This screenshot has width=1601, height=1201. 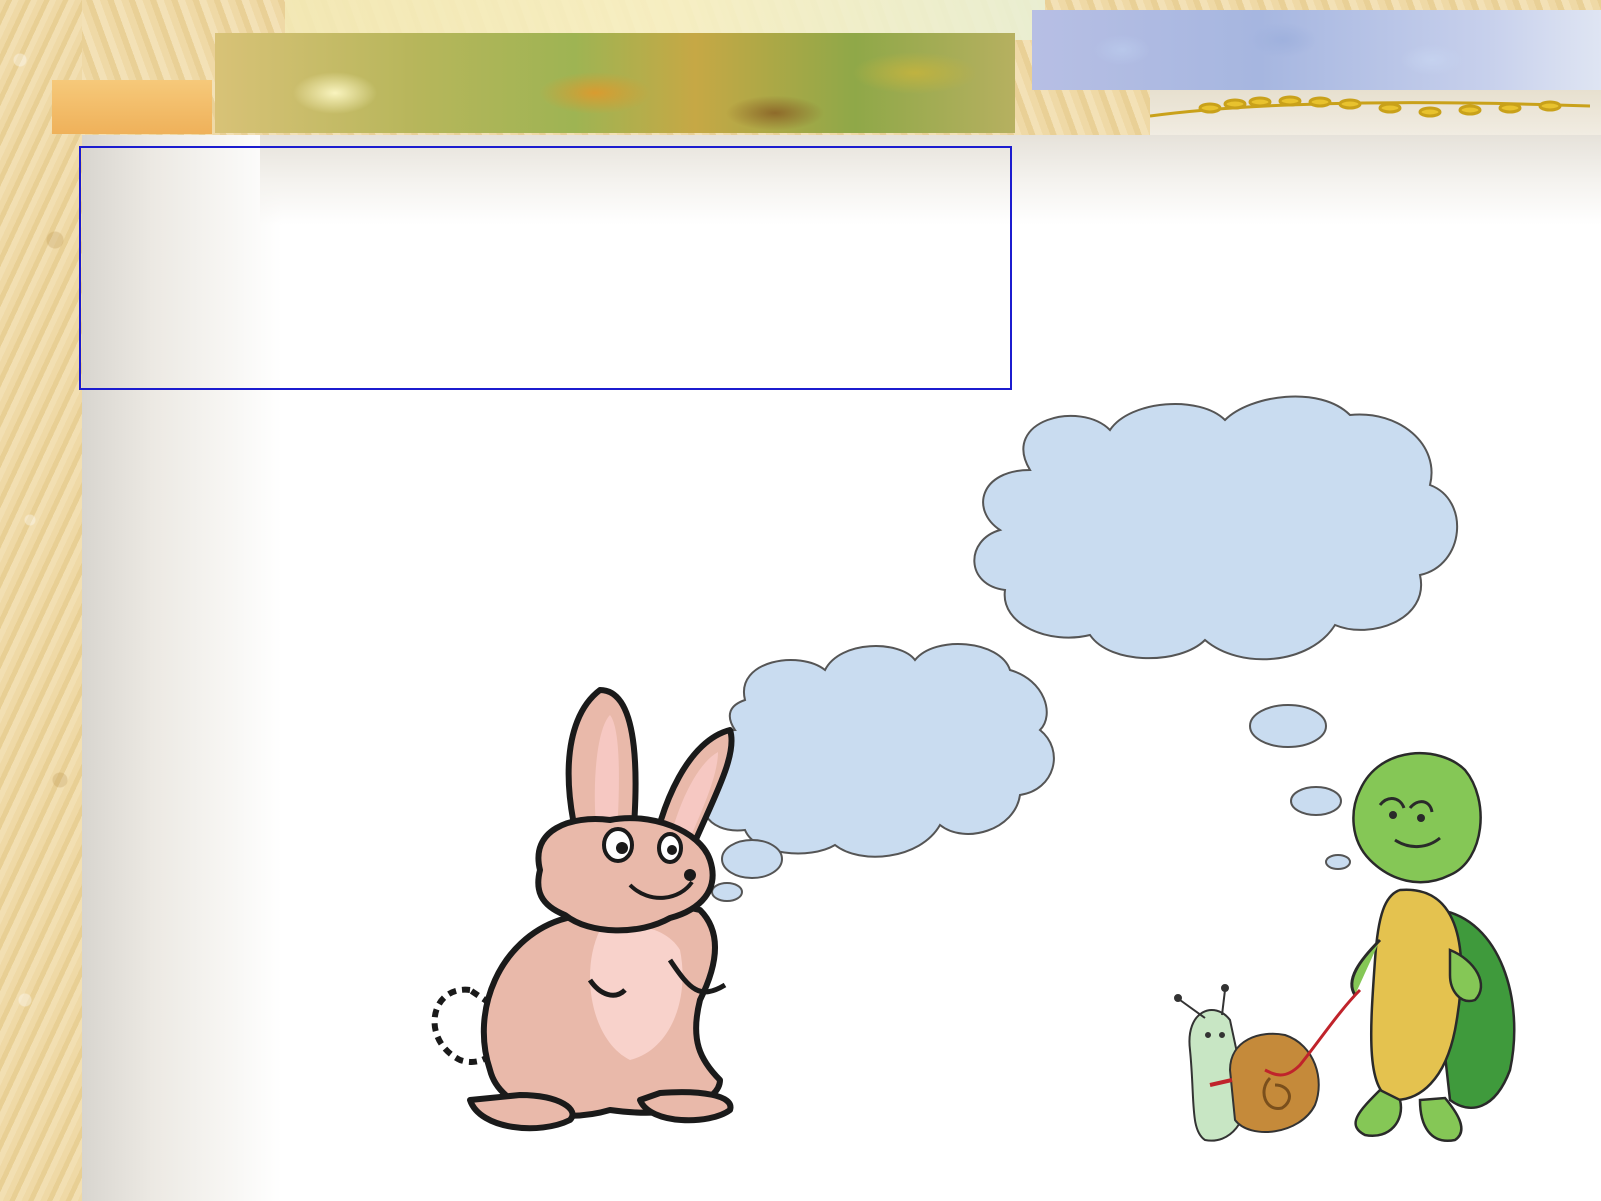 What do you see at coordinates (1247, 1063) in the screenshot?
I see `snail-icon` at bounding box center [1247, 1063].